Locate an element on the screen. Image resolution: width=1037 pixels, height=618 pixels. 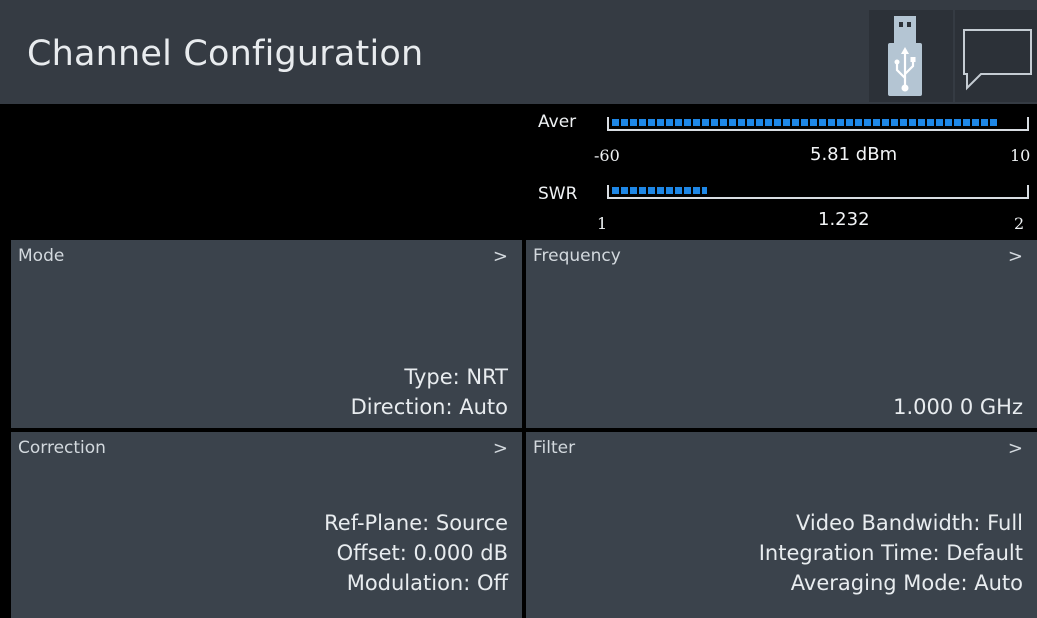
frequency-panel-values: 1.000 0 GHz is located at coordinates (958, 407).